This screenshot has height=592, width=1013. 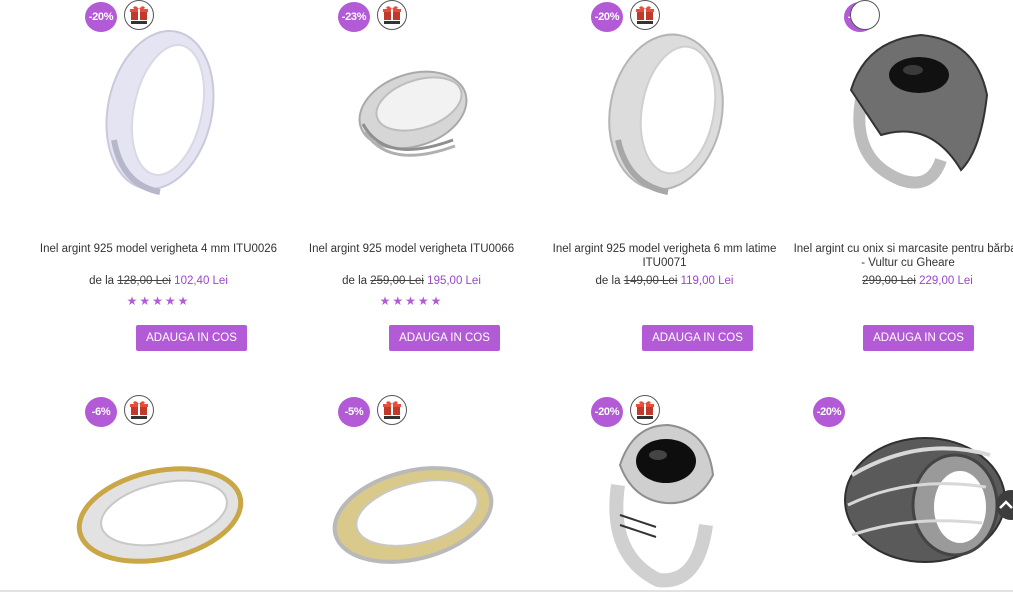 What do you see at coordinates (144, 281) in the screenshot?
I see `old-price: 128,00 Lei` at bounding box center [144, 281].